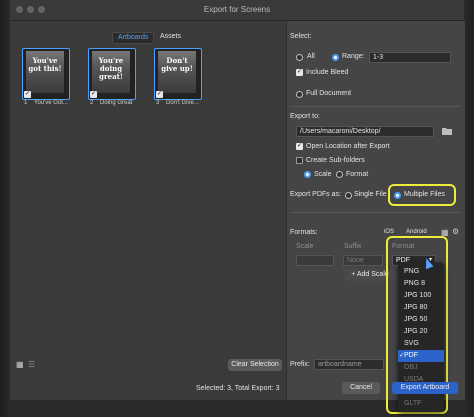 This screenshot has width=474, height=417. What do you see at coordinates (305, 116) in the screenshot?
I see `export-to-heading: Export to:` at bounding box center [305, 116].